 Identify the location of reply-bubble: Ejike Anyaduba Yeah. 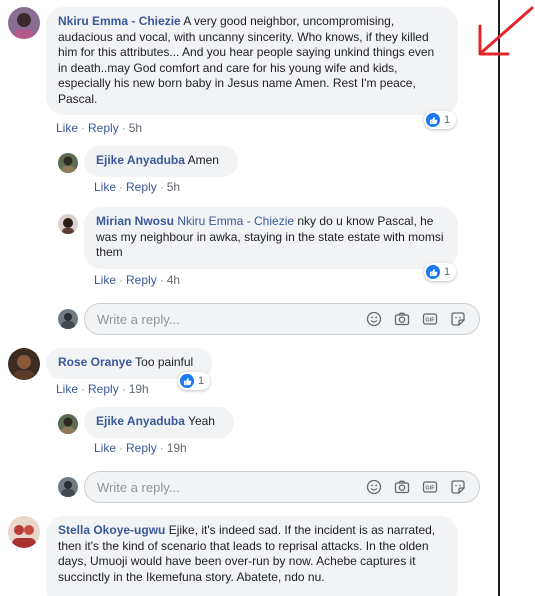
(159, 422).